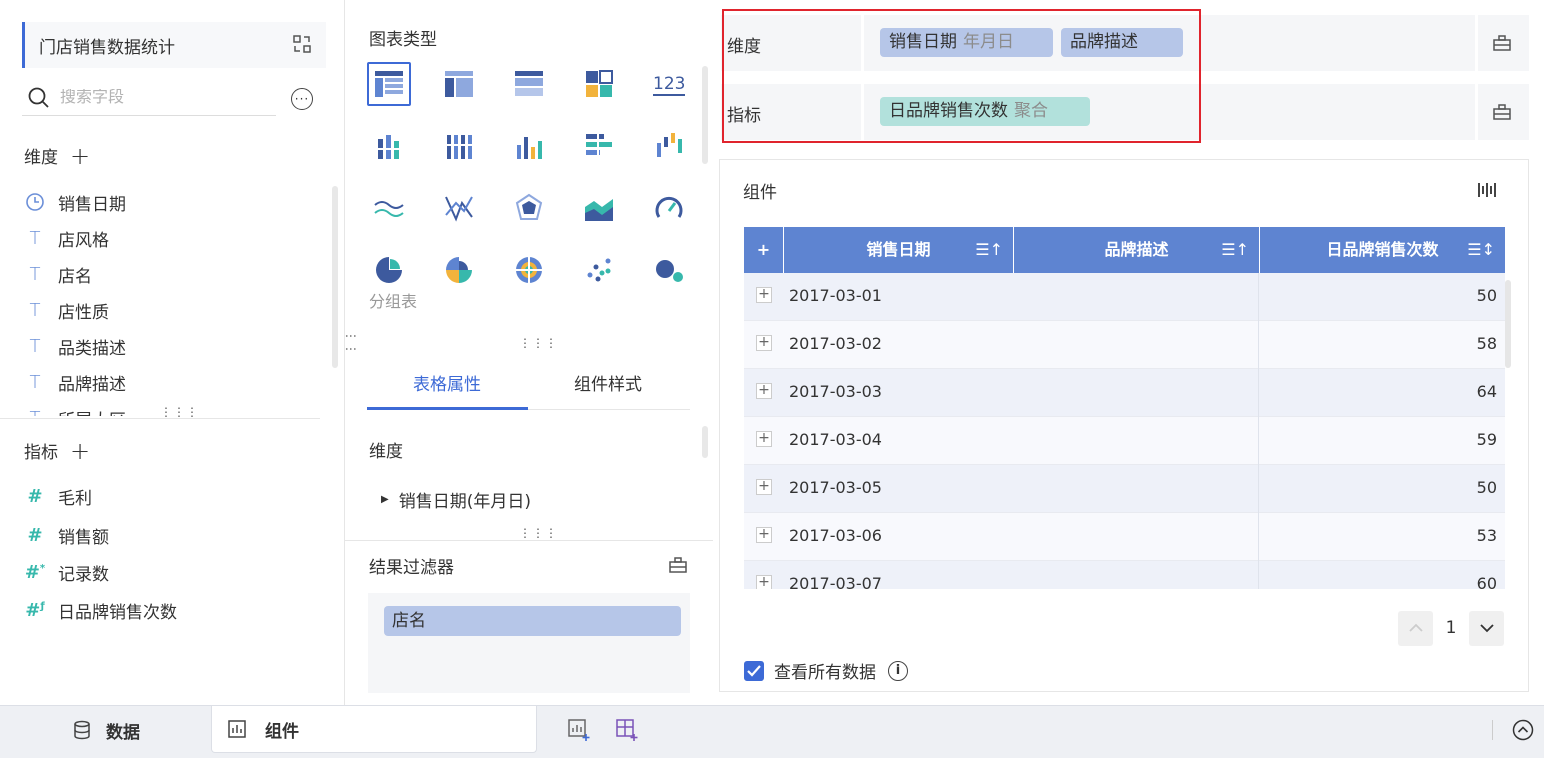 Image resolution: width=1544 pixels, height=758 pixels. What do you see at coordinates (66, 535) in the screenshot?
I see `metric-item: # 销售额` at bounding box center [66, 535].